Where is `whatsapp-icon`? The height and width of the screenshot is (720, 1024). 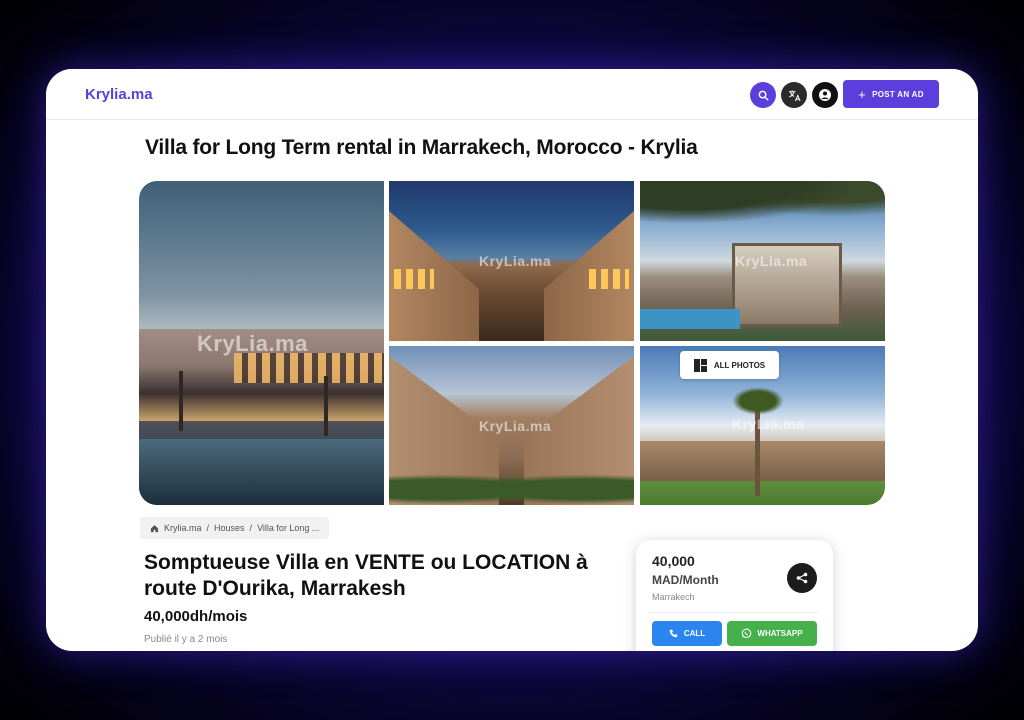
whatsapp-icon is located at coordinates (747, 633).